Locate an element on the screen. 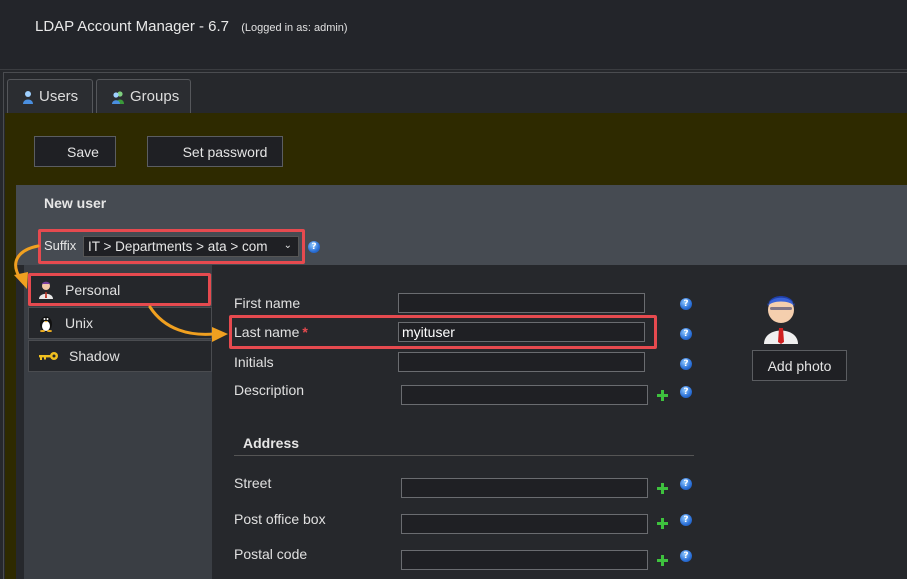 The image size is (907, 579). tab-users: Users is located at coordinates (50, 96).